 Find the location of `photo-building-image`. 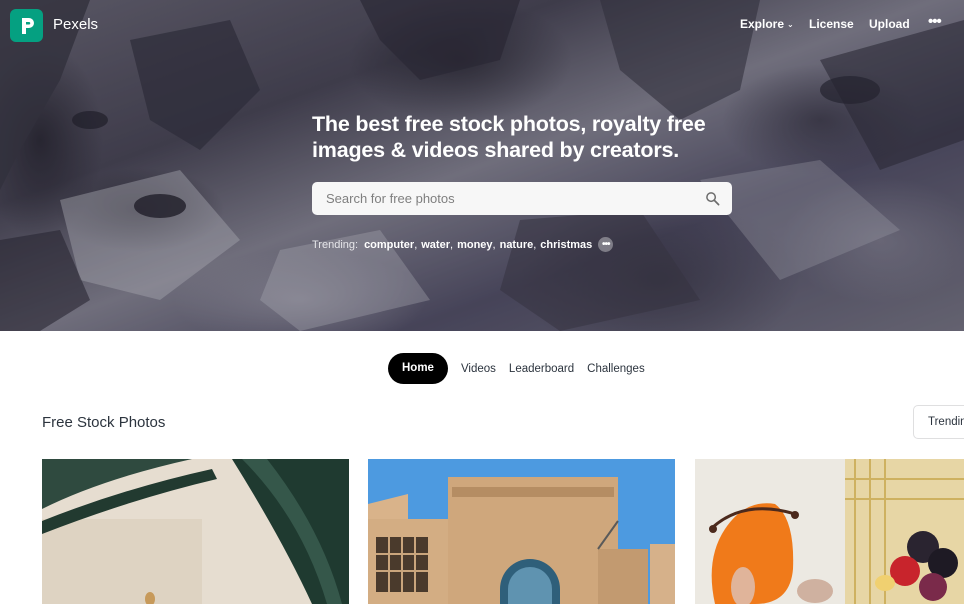

photo-building-image is located at coordinates (521, 531).